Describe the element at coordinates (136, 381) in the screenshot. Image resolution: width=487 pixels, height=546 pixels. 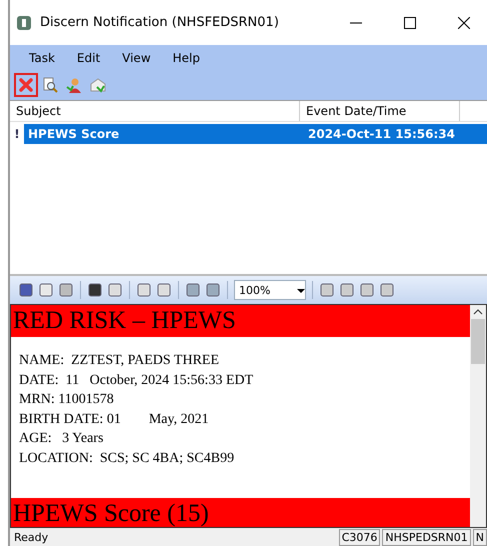
I see `patient-detail: DATE: 11 October, 2024 15:56:33 EDT` at that location.